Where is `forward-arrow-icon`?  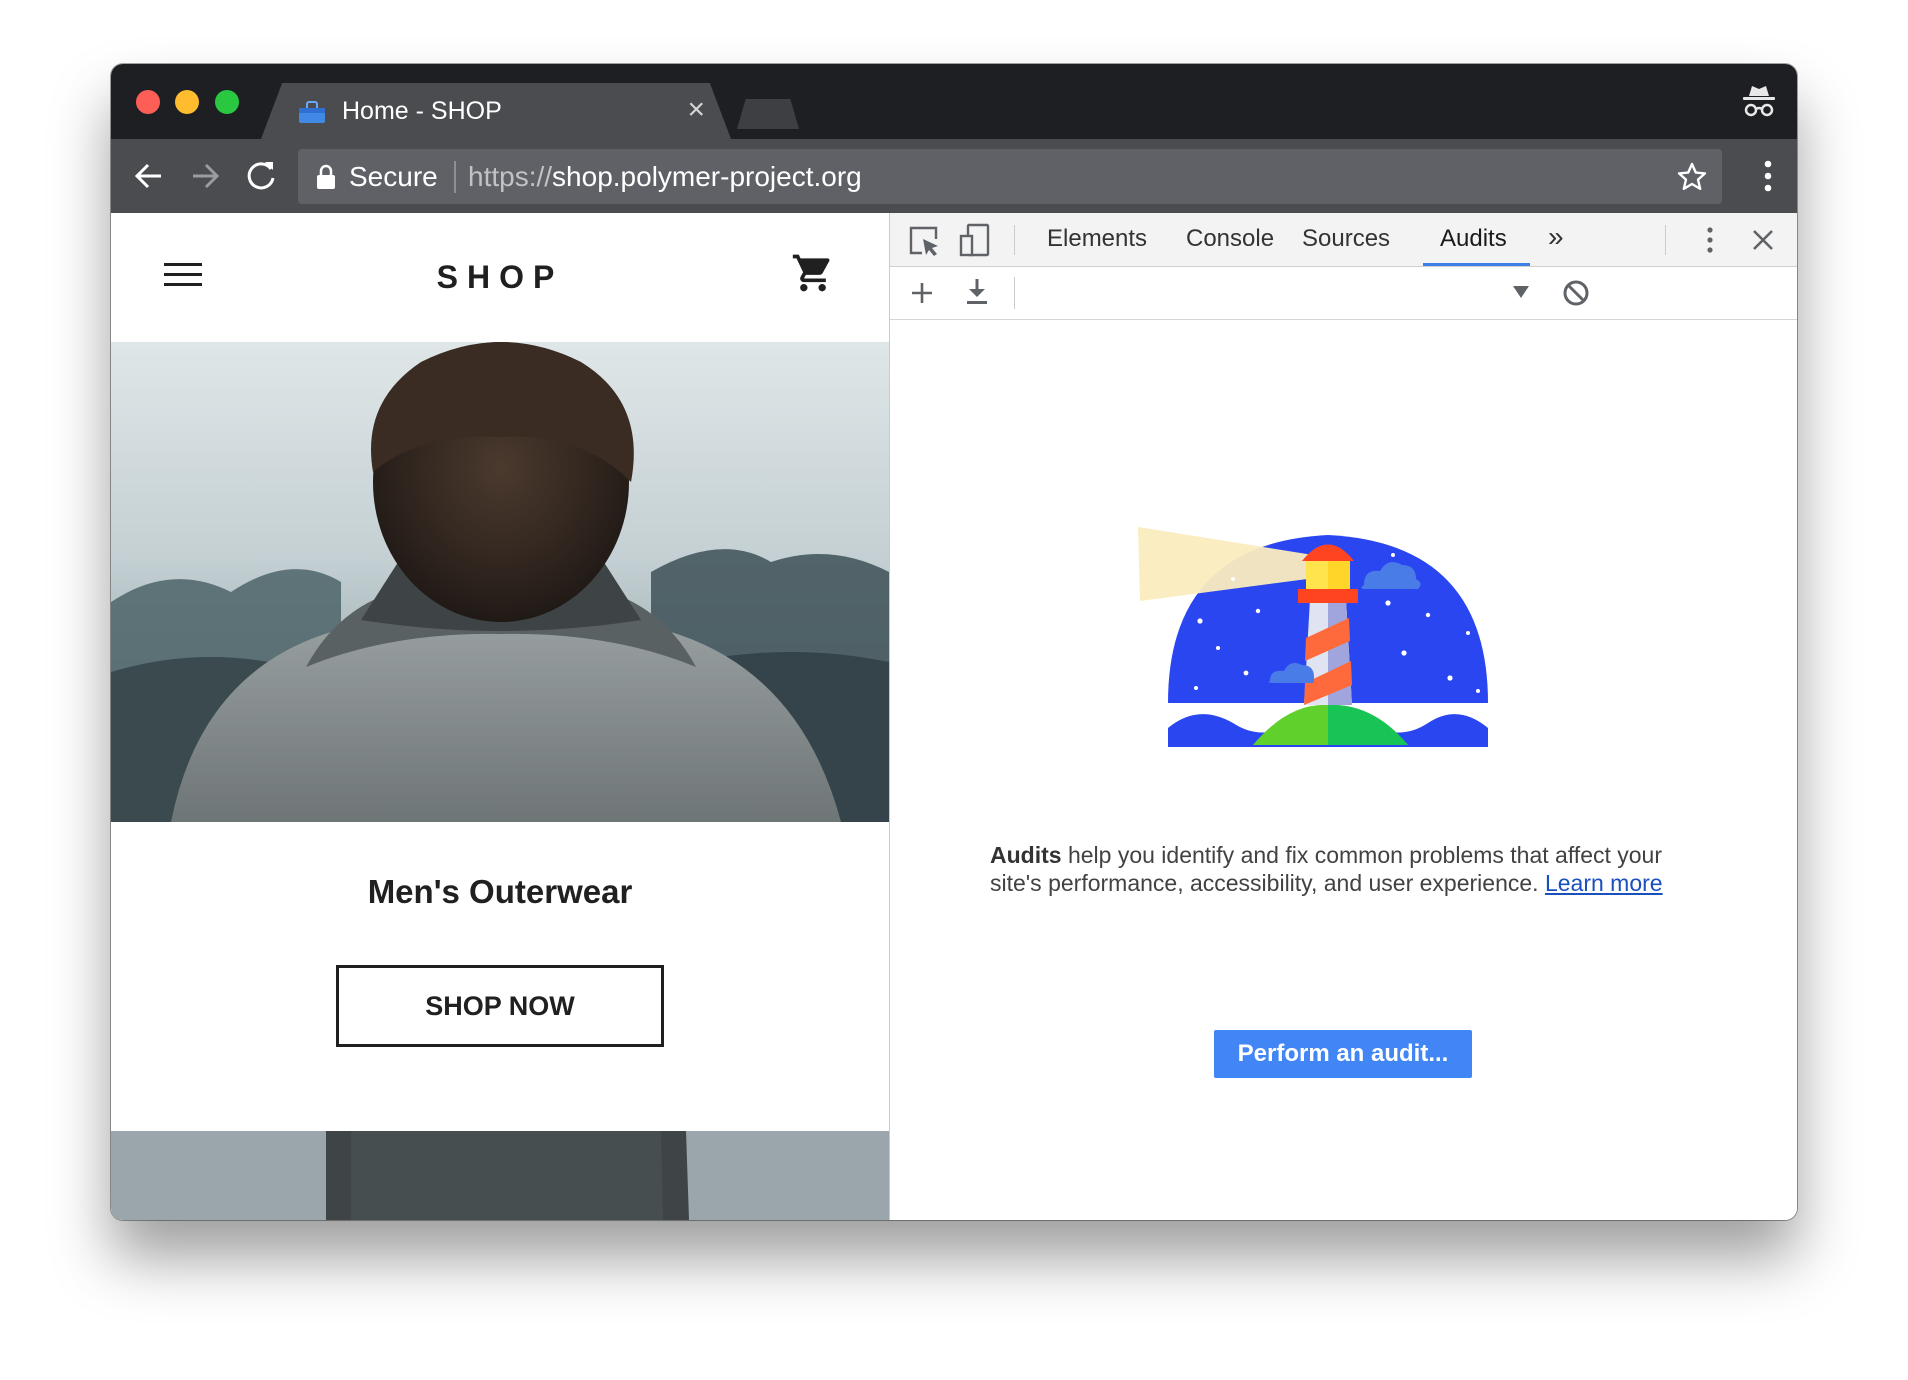
forward-arrow-icon is located at coordinates (205, 176).